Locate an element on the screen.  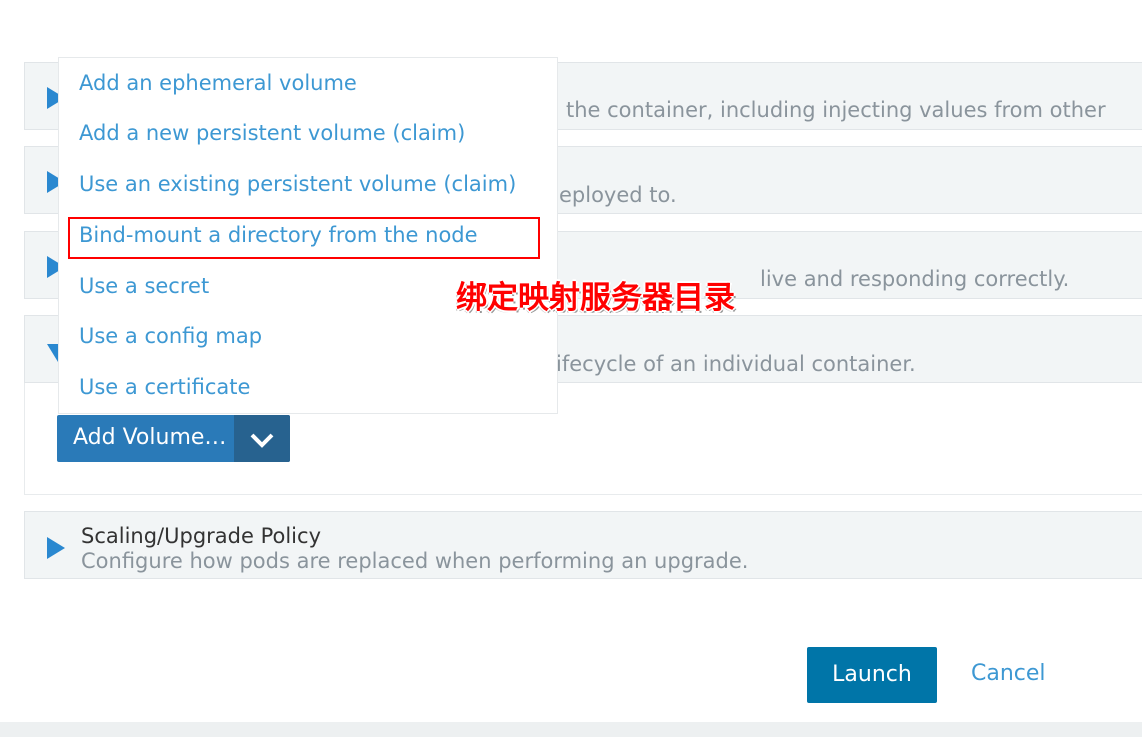
launch-button: Launch is located at coordinates (872, 675).